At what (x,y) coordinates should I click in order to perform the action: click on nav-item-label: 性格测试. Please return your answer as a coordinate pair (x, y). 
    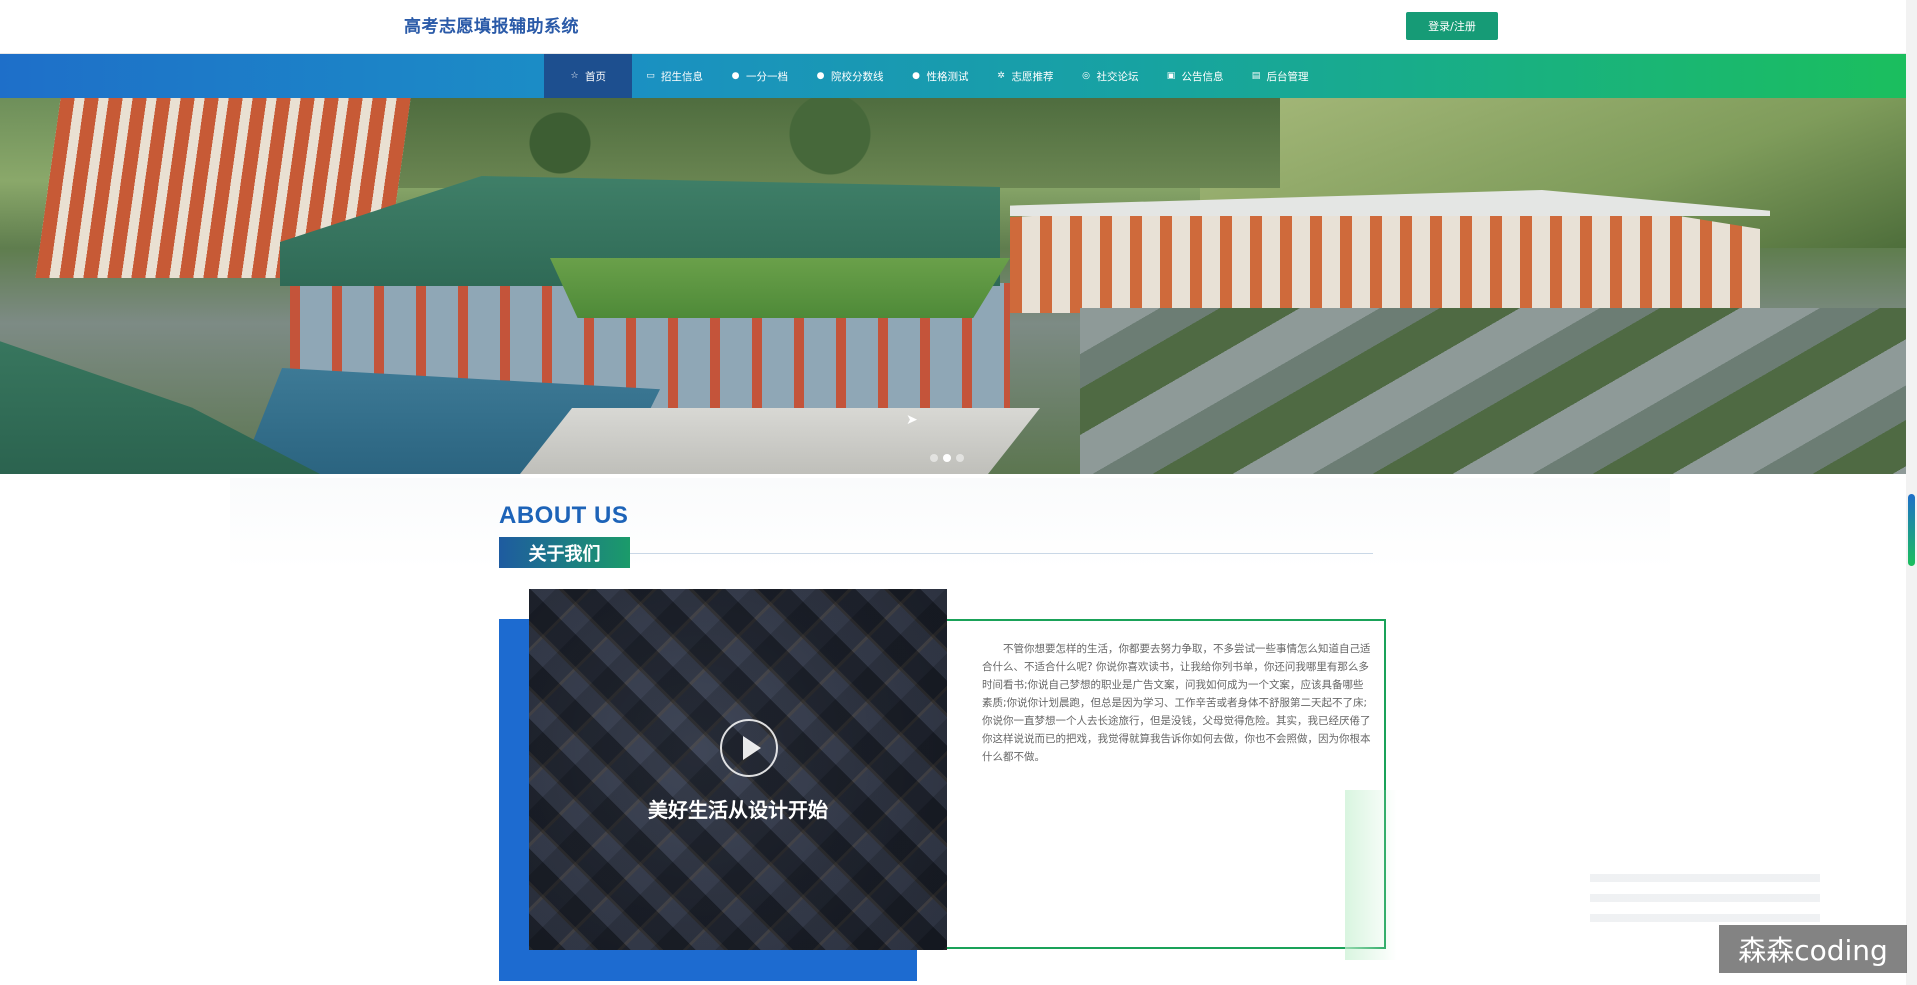
    Looking at the image, I should click on (947, 76).